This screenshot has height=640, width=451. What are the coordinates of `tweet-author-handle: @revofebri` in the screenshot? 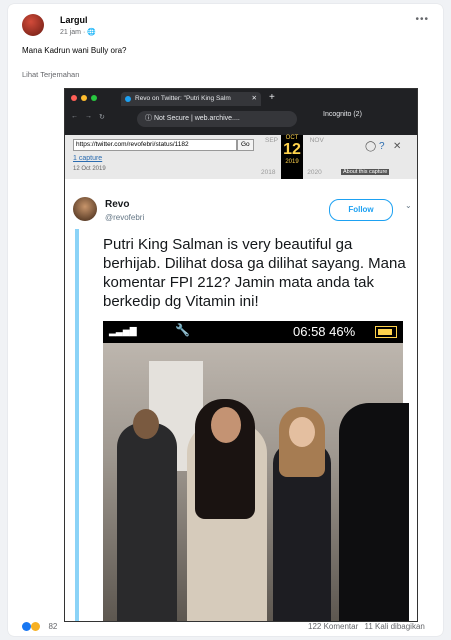 It's located at (125, 217).